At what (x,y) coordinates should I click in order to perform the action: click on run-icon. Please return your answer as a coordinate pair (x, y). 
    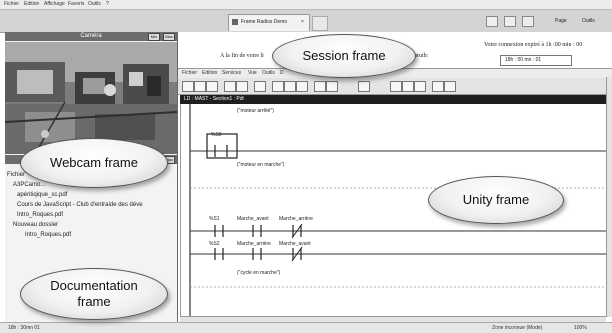
    Looking at the image, I should click on (332, 86).